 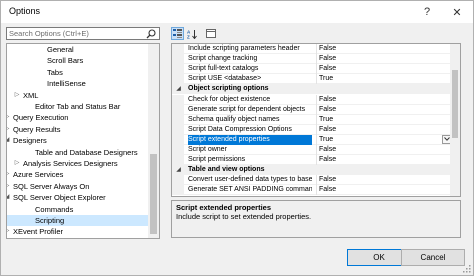 What do you see at coordinates (467, 269) in the screenshot?
I see `resize-grip-icon` at bounding box center [467, 269].